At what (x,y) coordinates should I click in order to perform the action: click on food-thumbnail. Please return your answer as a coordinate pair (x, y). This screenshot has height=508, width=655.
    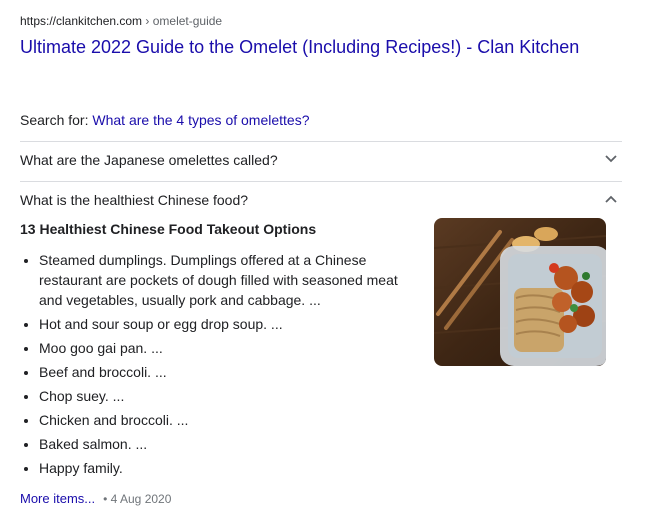
    Looking at the image, I should click on (520, 292).